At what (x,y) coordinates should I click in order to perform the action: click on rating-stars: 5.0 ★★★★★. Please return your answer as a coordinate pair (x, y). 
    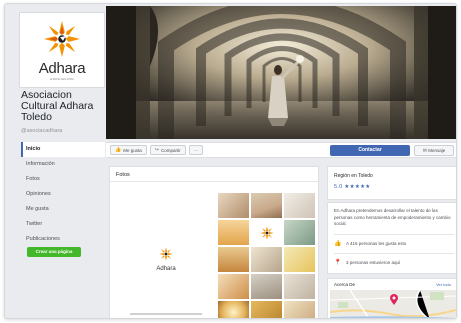
    Looking at the image, I should click on (352, 187).